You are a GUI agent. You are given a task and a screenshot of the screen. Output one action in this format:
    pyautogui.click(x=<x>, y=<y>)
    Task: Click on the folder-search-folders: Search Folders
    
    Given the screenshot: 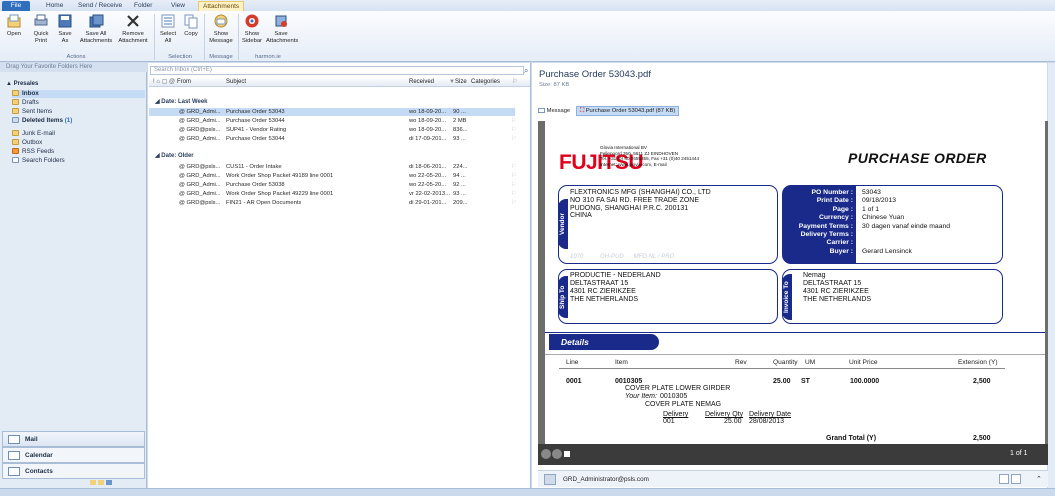 What is the action you would take?
    pyautogui.click(x=38, y=161)
    